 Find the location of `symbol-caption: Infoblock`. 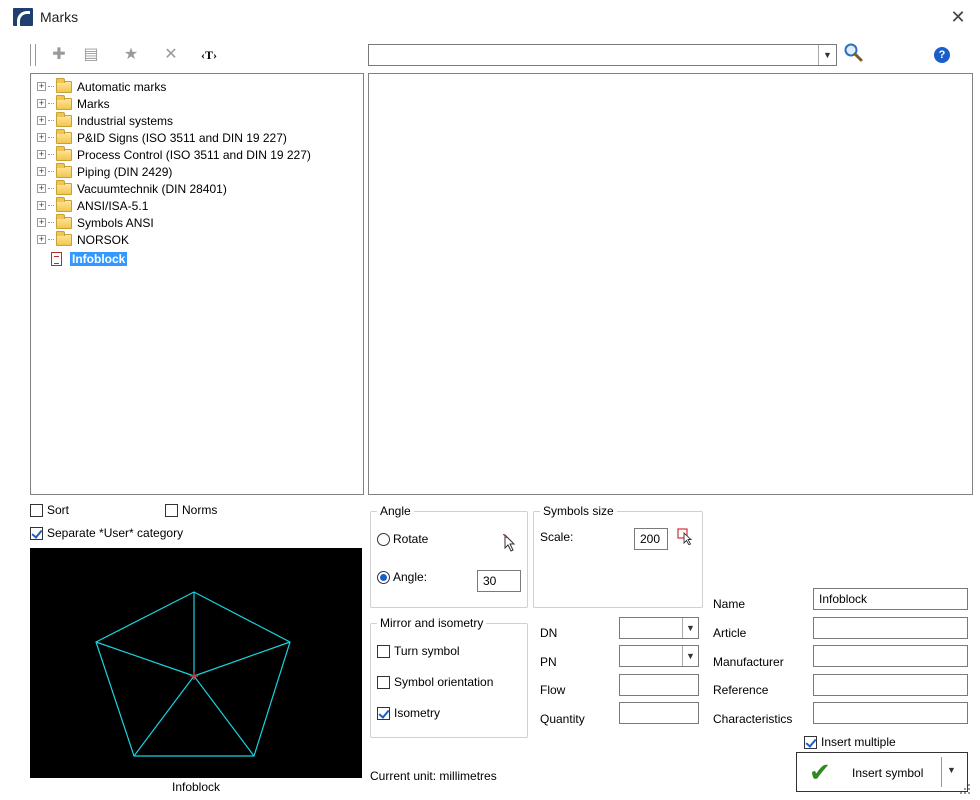

symbol-caption: Infoblock is located at coordinates (196, 787).